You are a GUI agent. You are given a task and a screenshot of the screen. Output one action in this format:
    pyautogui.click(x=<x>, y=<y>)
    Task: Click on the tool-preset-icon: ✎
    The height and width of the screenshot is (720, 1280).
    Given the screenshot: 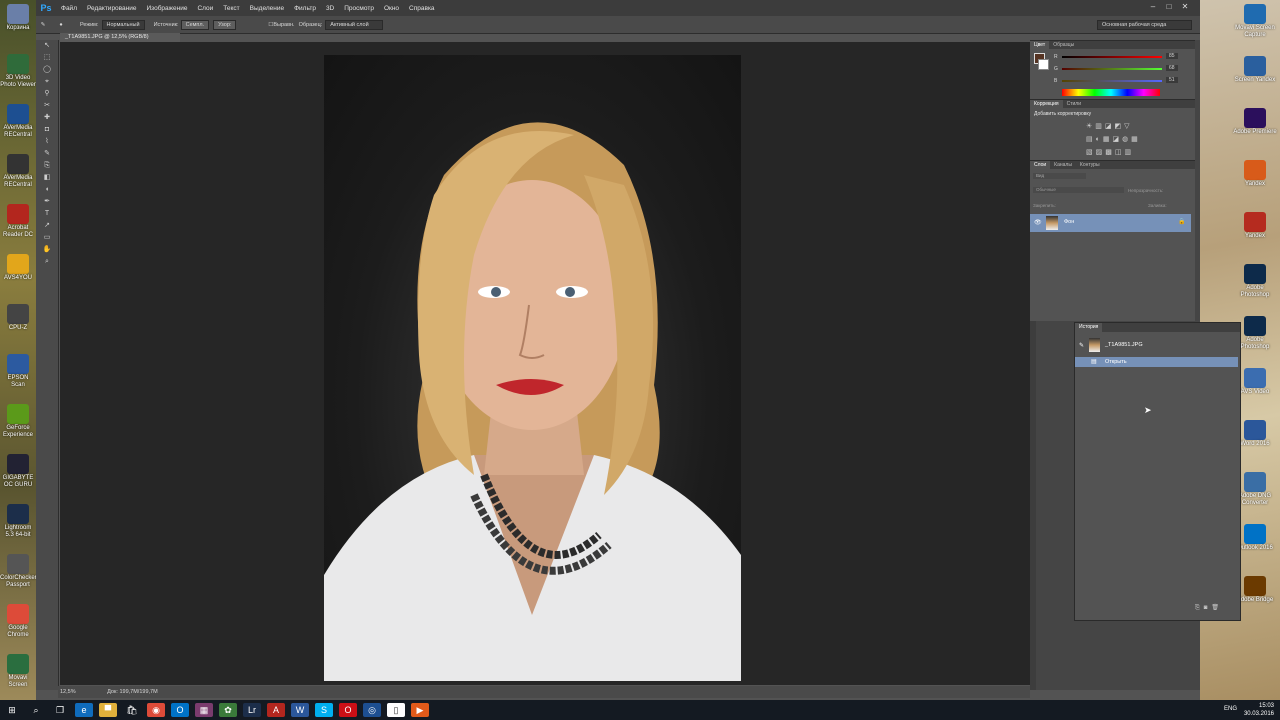 What is the action you would take?
    pyautogui.click(x=43, y=25)
    